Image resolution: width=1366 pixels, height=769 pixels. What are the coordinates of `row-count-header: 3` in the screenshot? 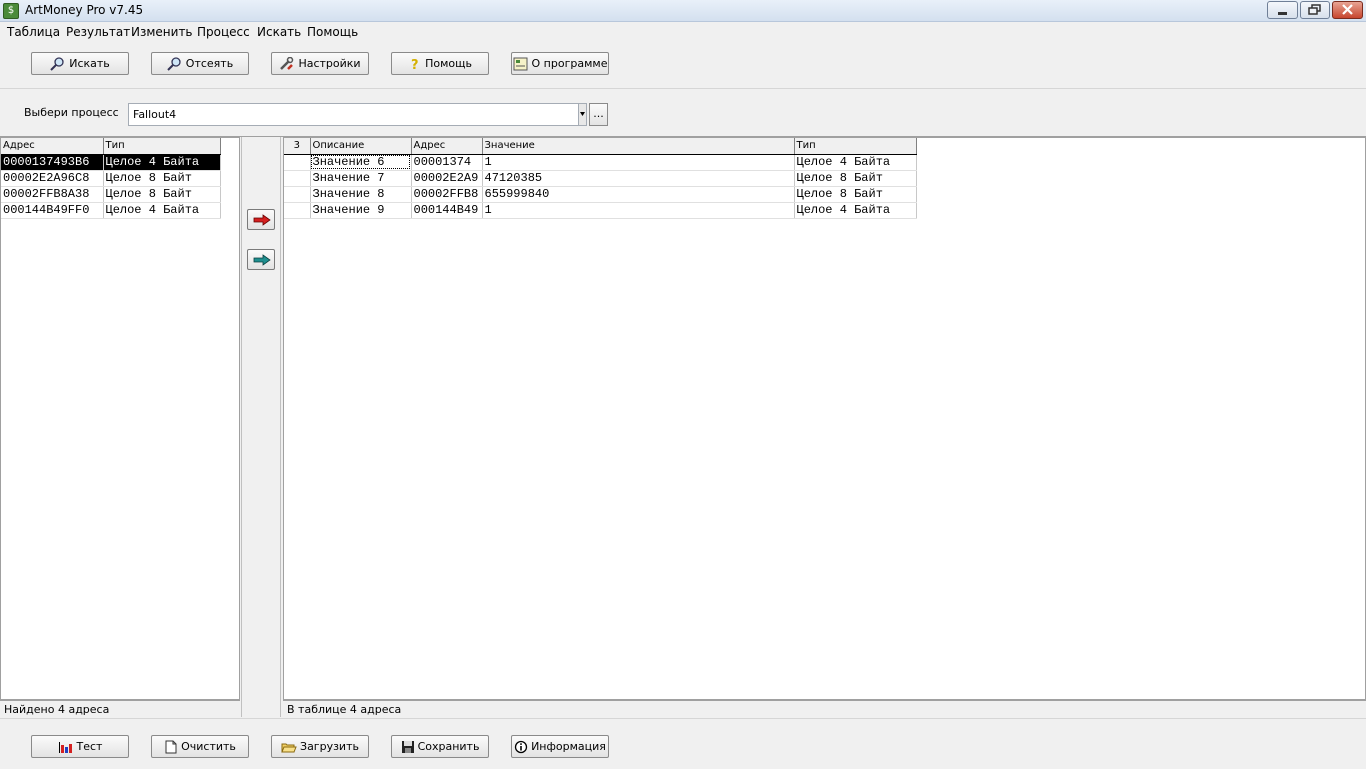 It's located at (297, 146).